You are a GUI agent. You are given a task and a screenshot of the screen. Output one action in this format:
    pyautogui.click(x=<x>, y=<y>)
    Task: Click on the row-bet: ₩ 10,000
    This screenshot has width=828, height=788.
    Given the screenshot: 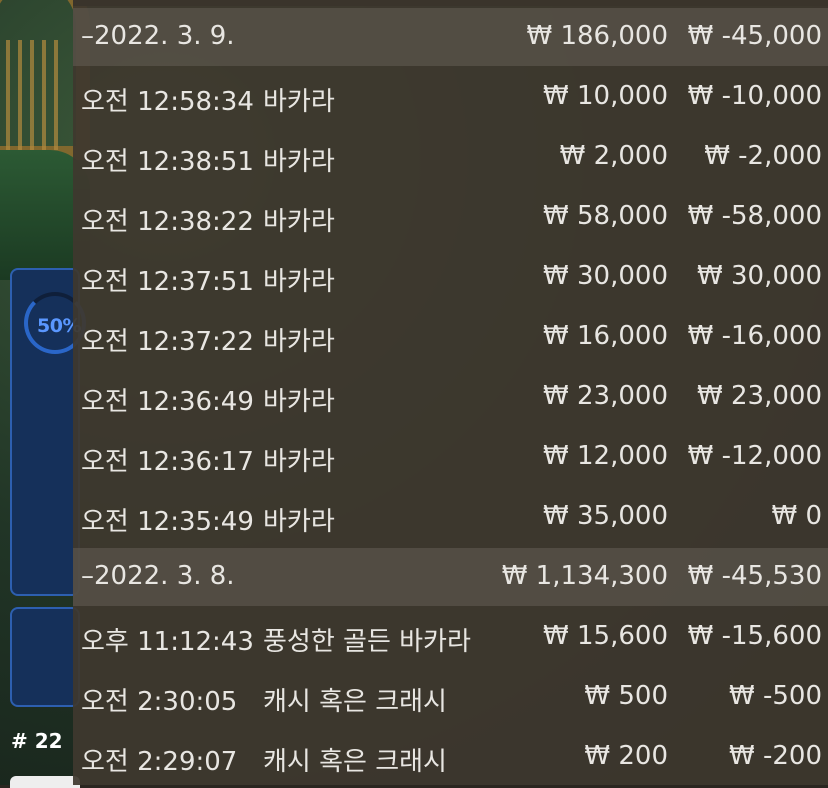 What is the action you would take?
    pyautogui.click(x=605, y=96)
    